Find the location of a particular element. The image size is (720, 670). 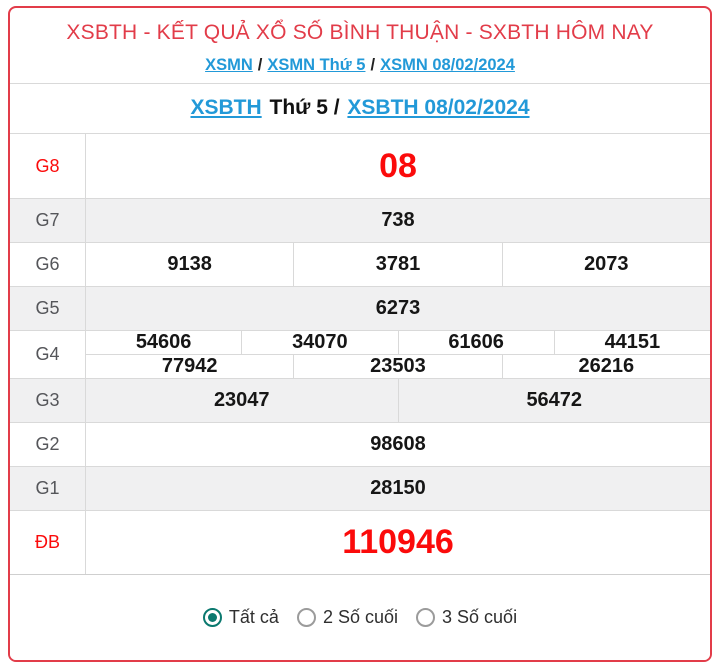

radio-option-2-số-cuối: 2 Số cuối is located at coordinates (347, 617).